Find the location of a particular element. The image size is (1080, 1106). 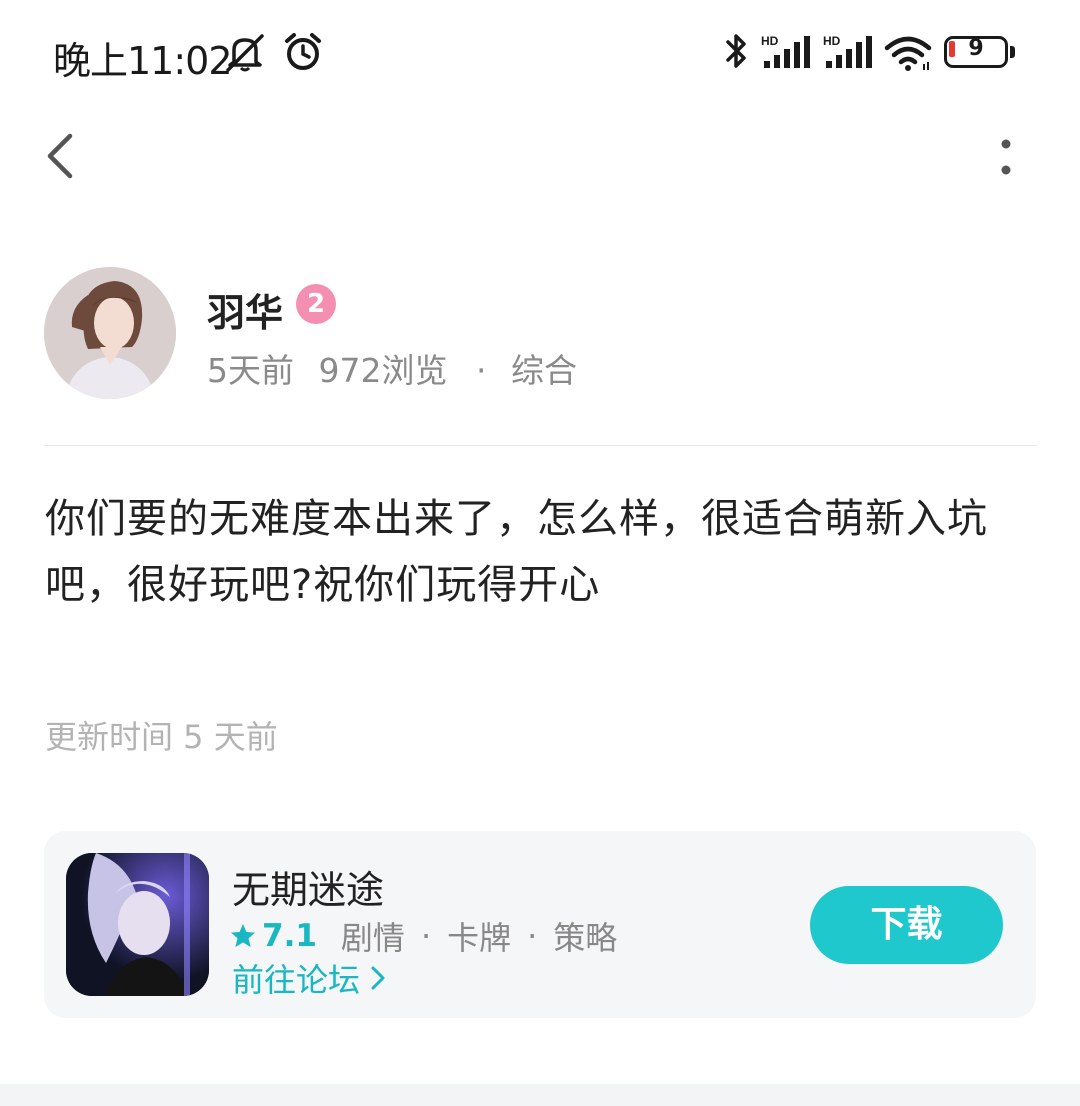

more-vertical-icon is located at coordinates (1006, 157).